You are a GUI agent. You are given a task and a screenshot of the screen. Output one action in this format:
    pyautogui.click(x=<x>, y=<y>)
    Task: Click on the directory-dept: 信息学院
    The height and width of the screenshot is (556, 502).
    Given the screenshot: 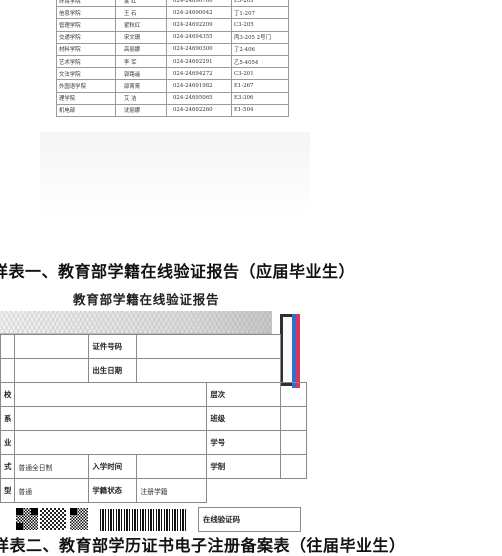 What is the action you would take?
    pyautogui.click(x=86, y=13)
    